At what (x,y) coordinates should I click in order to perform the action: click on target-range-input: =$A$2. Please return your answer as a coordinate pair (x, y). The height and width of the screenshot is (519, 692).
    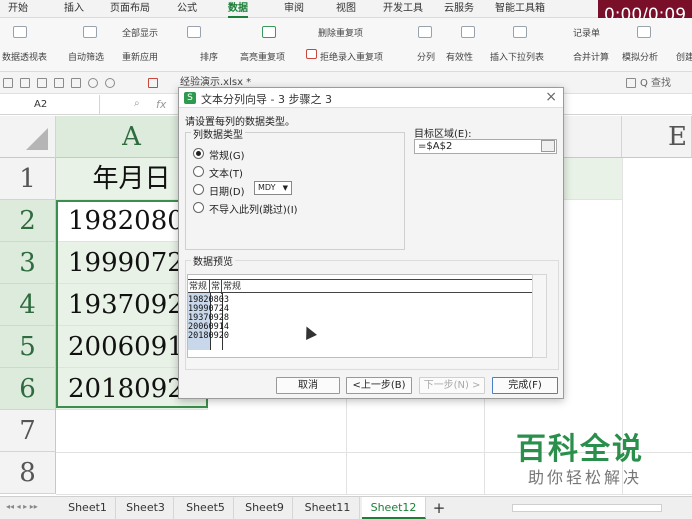
    Looking at the image, I should click on (485, 146).